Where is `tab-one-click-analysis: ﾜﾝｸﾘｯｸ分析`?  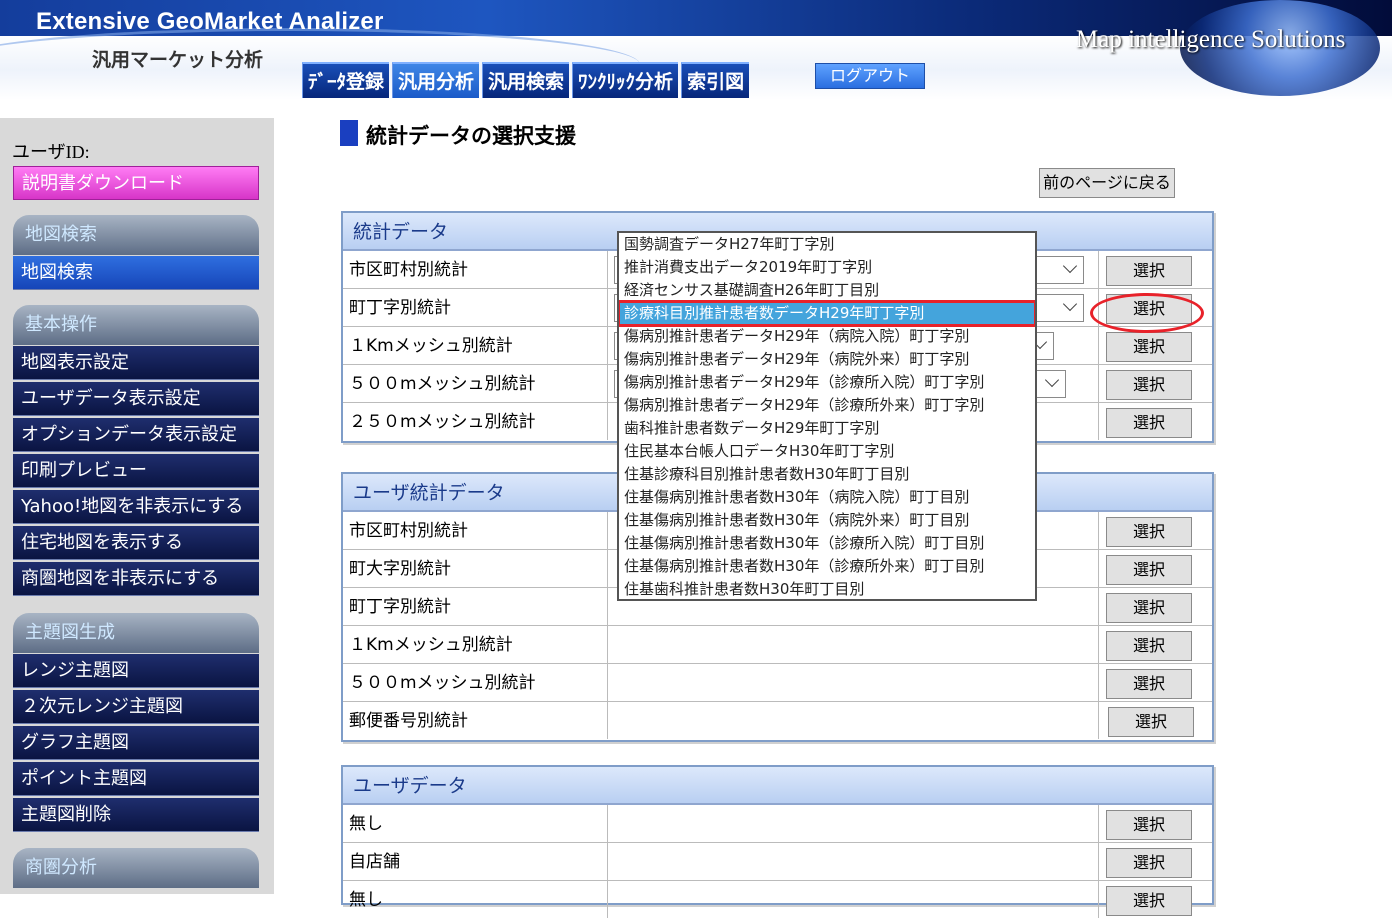 tab-one-click-analysis: ﾜﾝｸﾘｯｸ分析 is located at coordinates (625, 80).